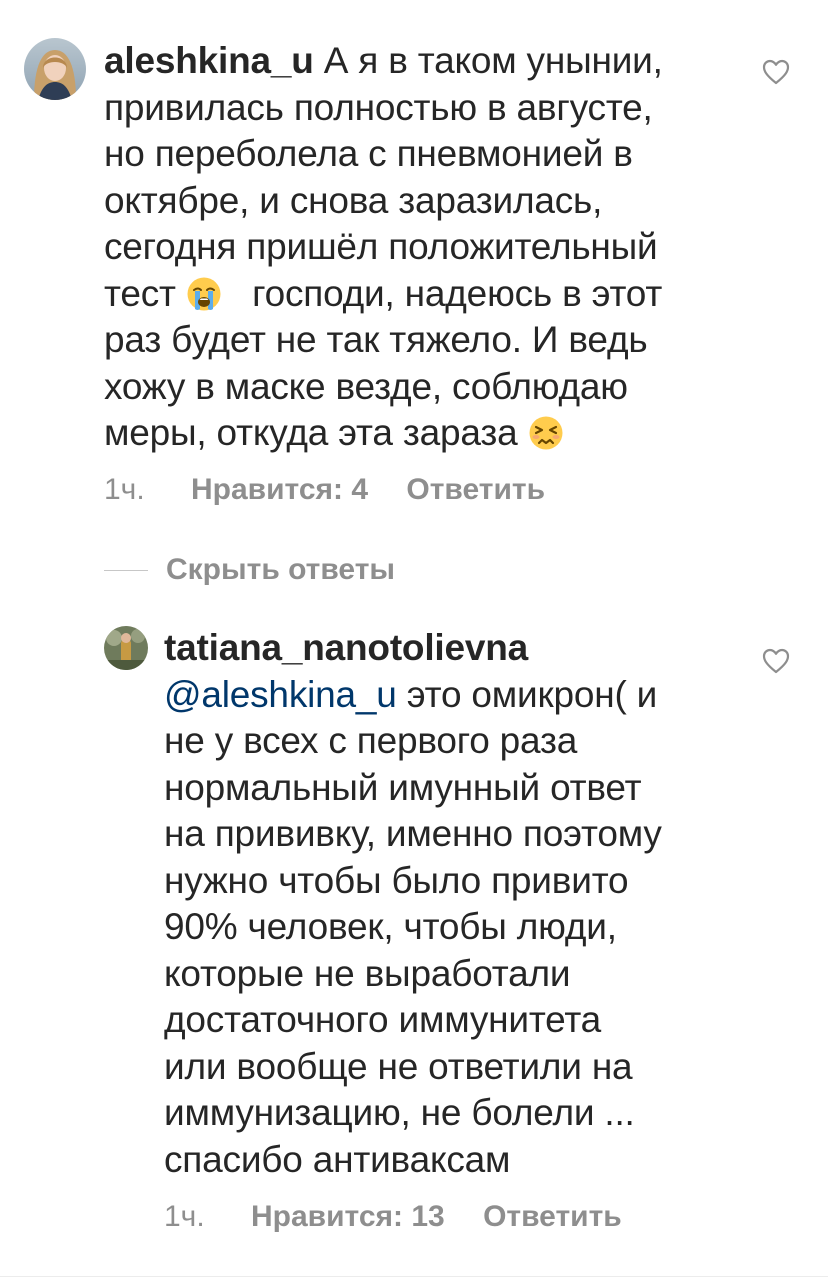 This screenshot has height=1280, width=828. I want to click on loudly-crying-face-emoji, so click(204, 294).